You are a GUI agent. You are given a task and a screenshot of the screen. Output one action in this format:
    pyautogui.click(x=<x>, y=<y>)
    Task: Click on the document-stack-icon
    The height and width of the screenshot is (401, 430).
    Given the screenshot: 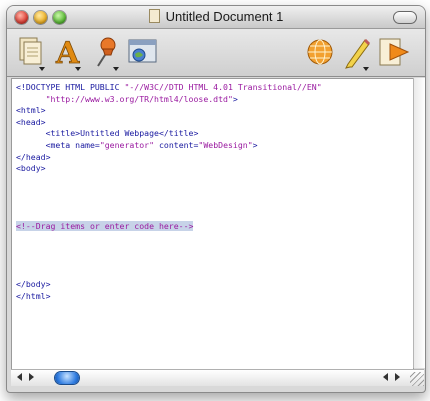 What is the action you would take?
    pyautogui.click(x=30, y=51)
    